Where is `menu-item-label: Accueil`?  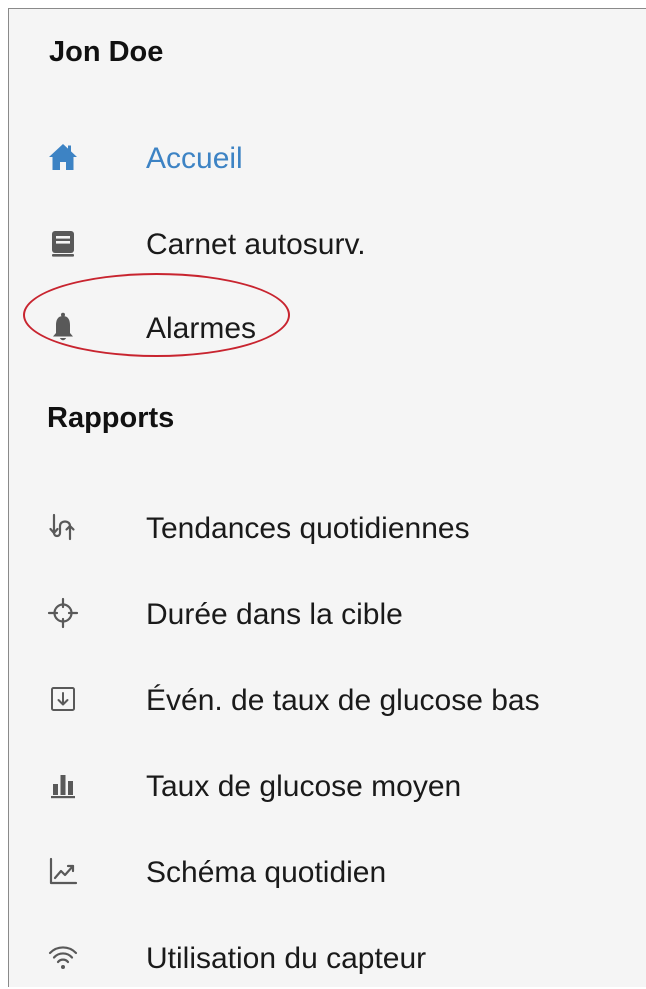 menu-item-label: Accueil is located at coordinates (194, 158).